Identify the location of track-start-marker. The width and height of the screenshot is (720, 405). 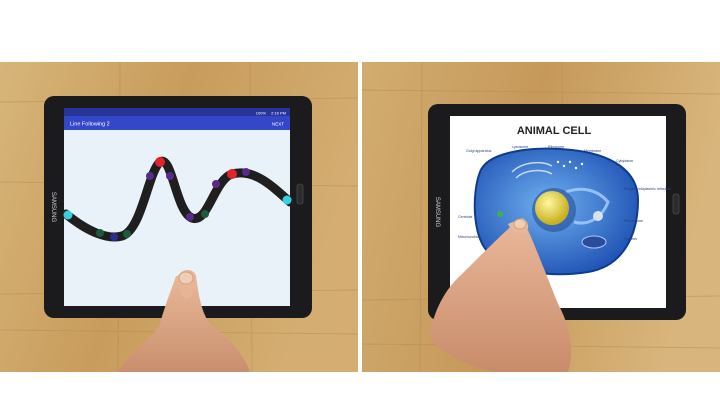
(68, 215).